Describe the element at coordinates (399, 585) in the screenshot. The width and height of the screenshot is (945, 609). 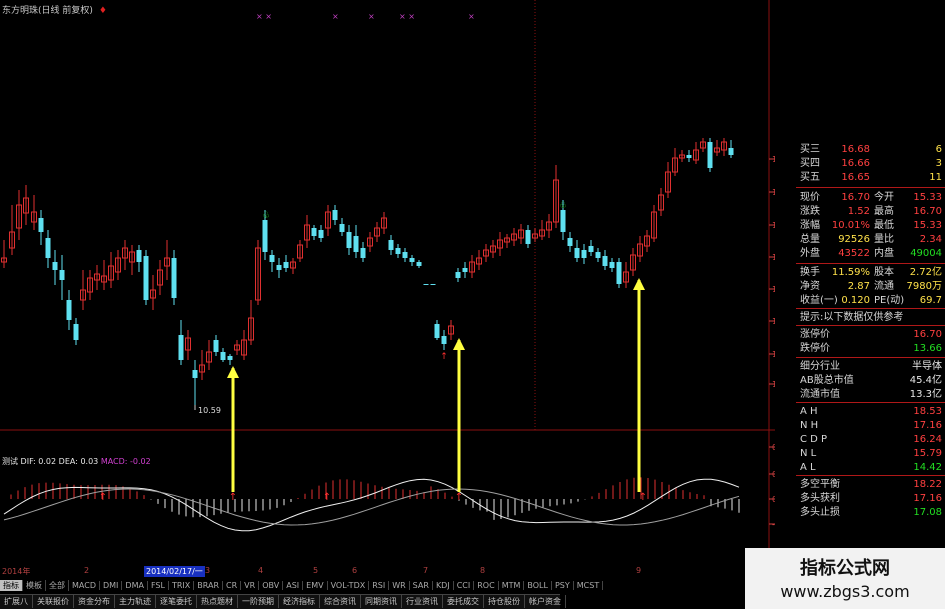
I see `indicator-tab: WR` at that location.